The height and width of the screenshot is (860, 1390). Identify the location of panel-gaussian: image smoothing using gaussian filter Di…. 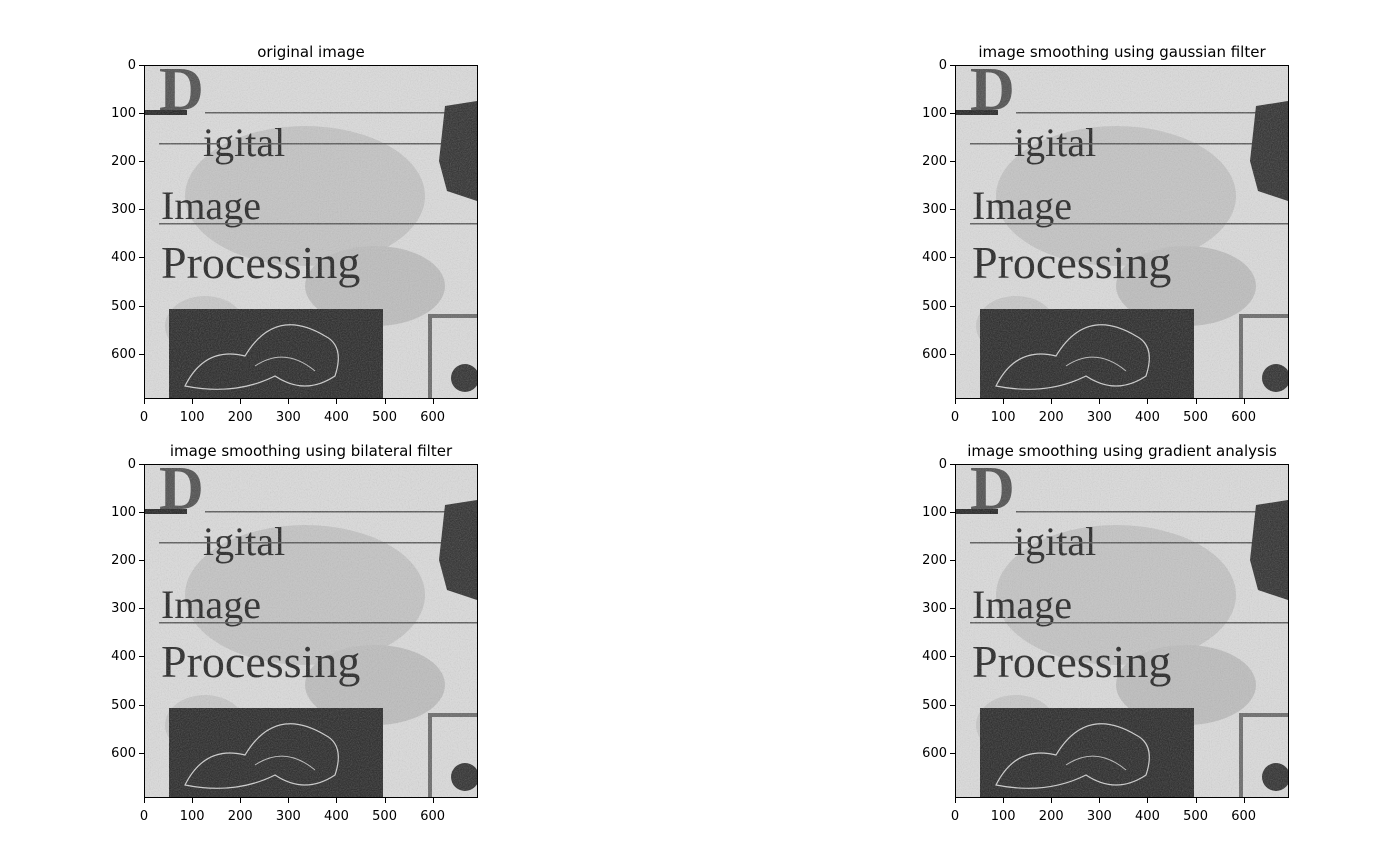
(1105, 233).